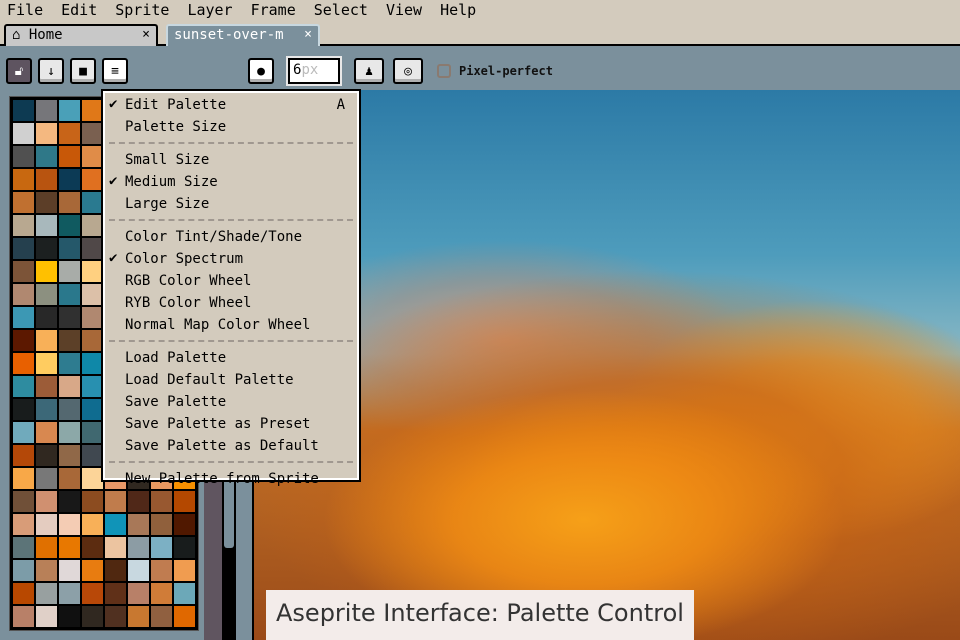 Image resolution: width=960 pixels, height=640 pixels. I want to click on menu-item-large-size: Large Size, so click(231, 205).